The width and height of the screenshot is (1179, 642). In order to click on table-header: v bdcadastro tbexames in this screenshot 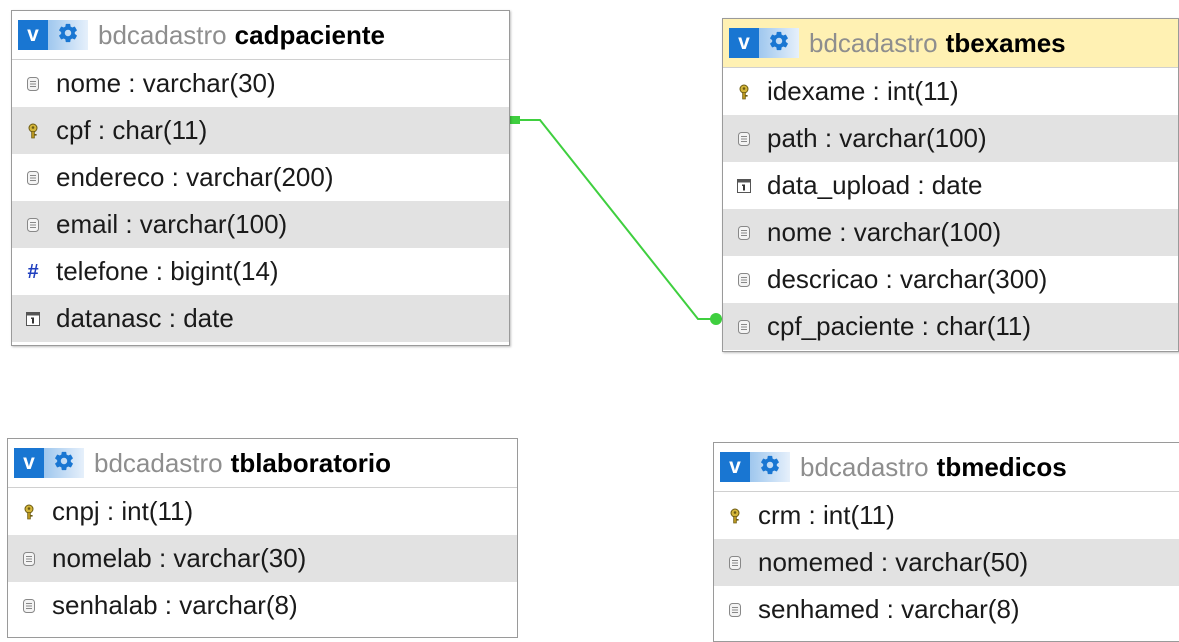, I will do `click(950, 43)`.